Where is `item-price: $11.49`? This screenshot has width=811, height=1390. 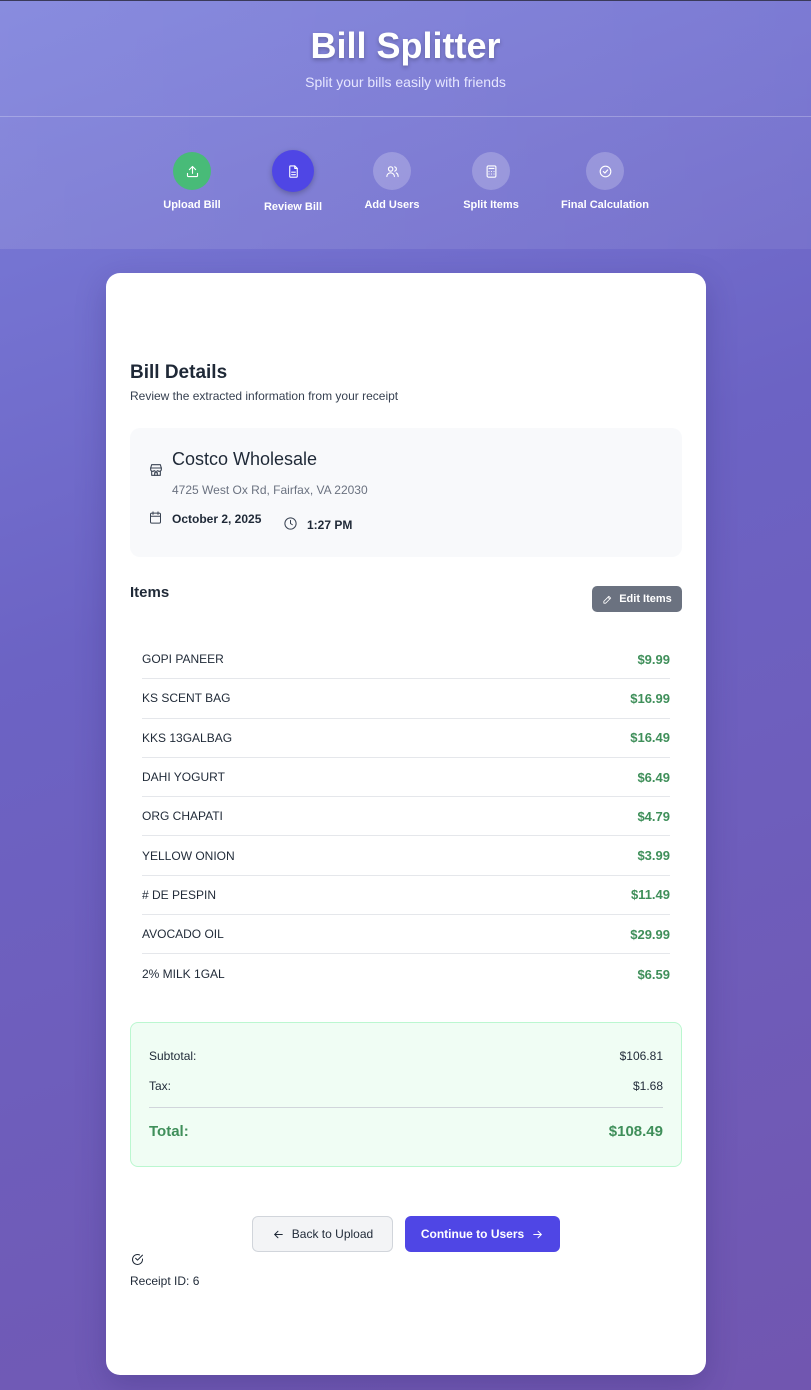
item-price: $11.49 is located at coordinates (650, 895).